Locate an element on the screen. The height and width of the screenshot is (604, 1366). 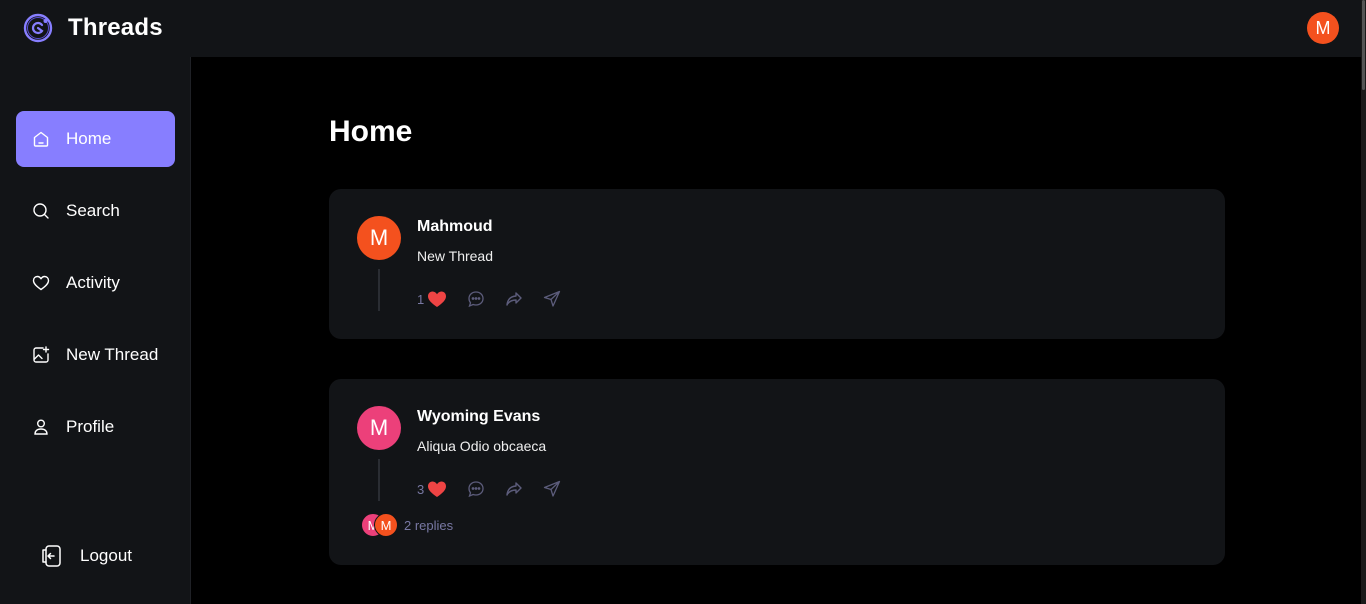
replies-link: M M 2 replies is located at coordinates (407, 525).